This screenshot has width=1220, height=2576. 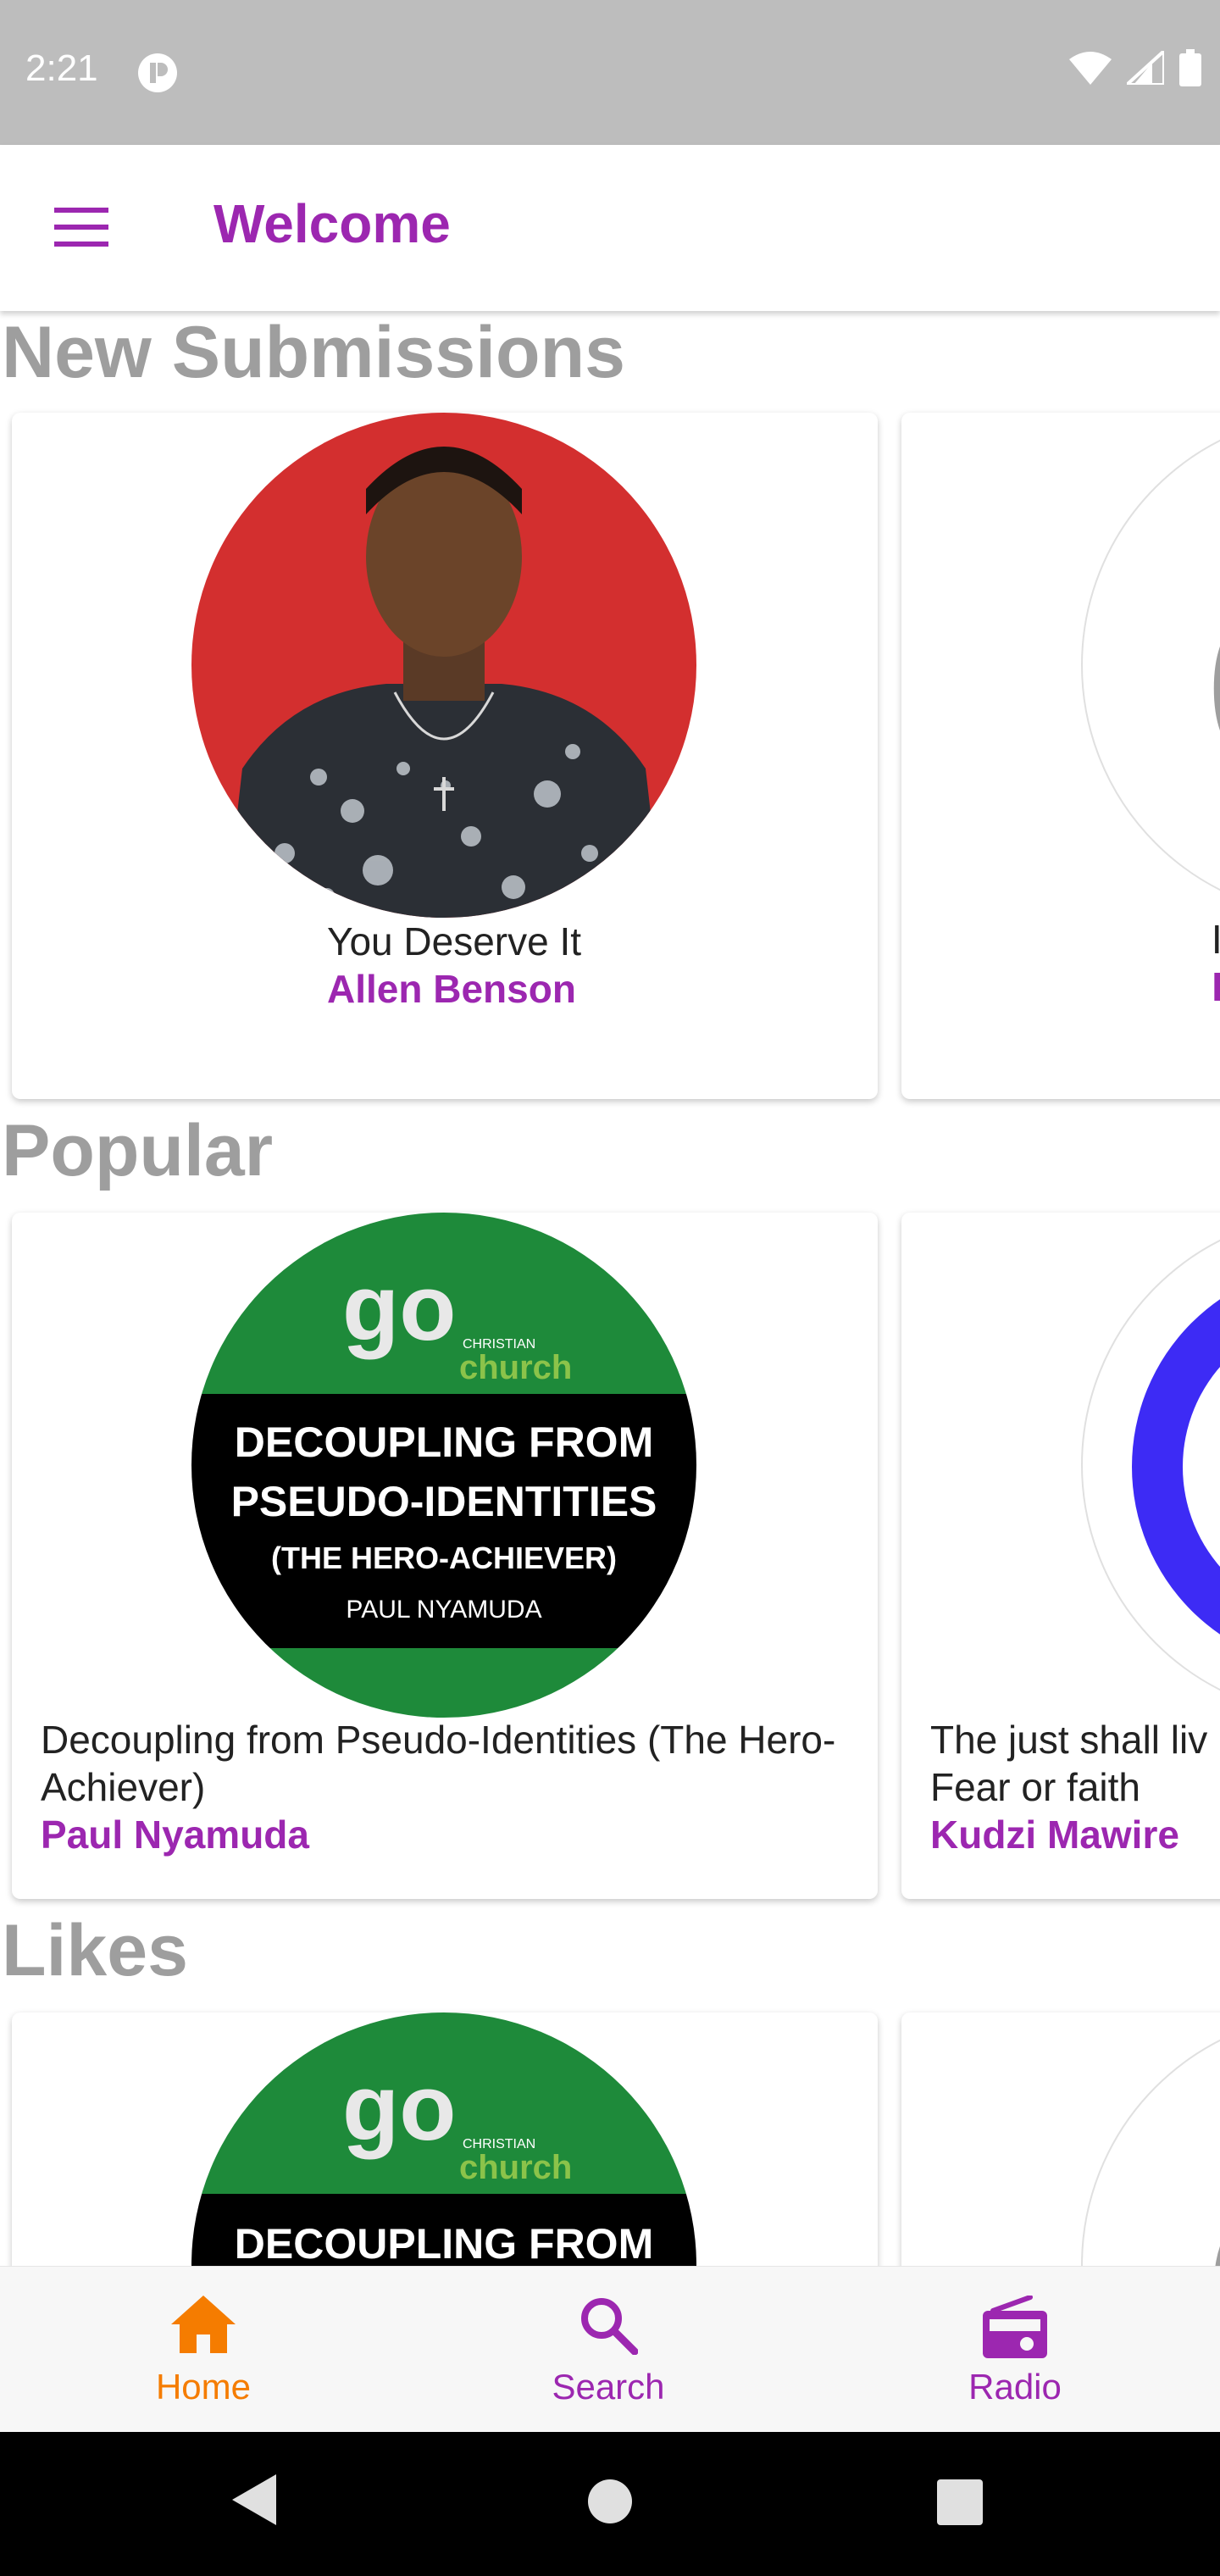 I want to click on recents-square-icon, so click(x=960, y=2502).